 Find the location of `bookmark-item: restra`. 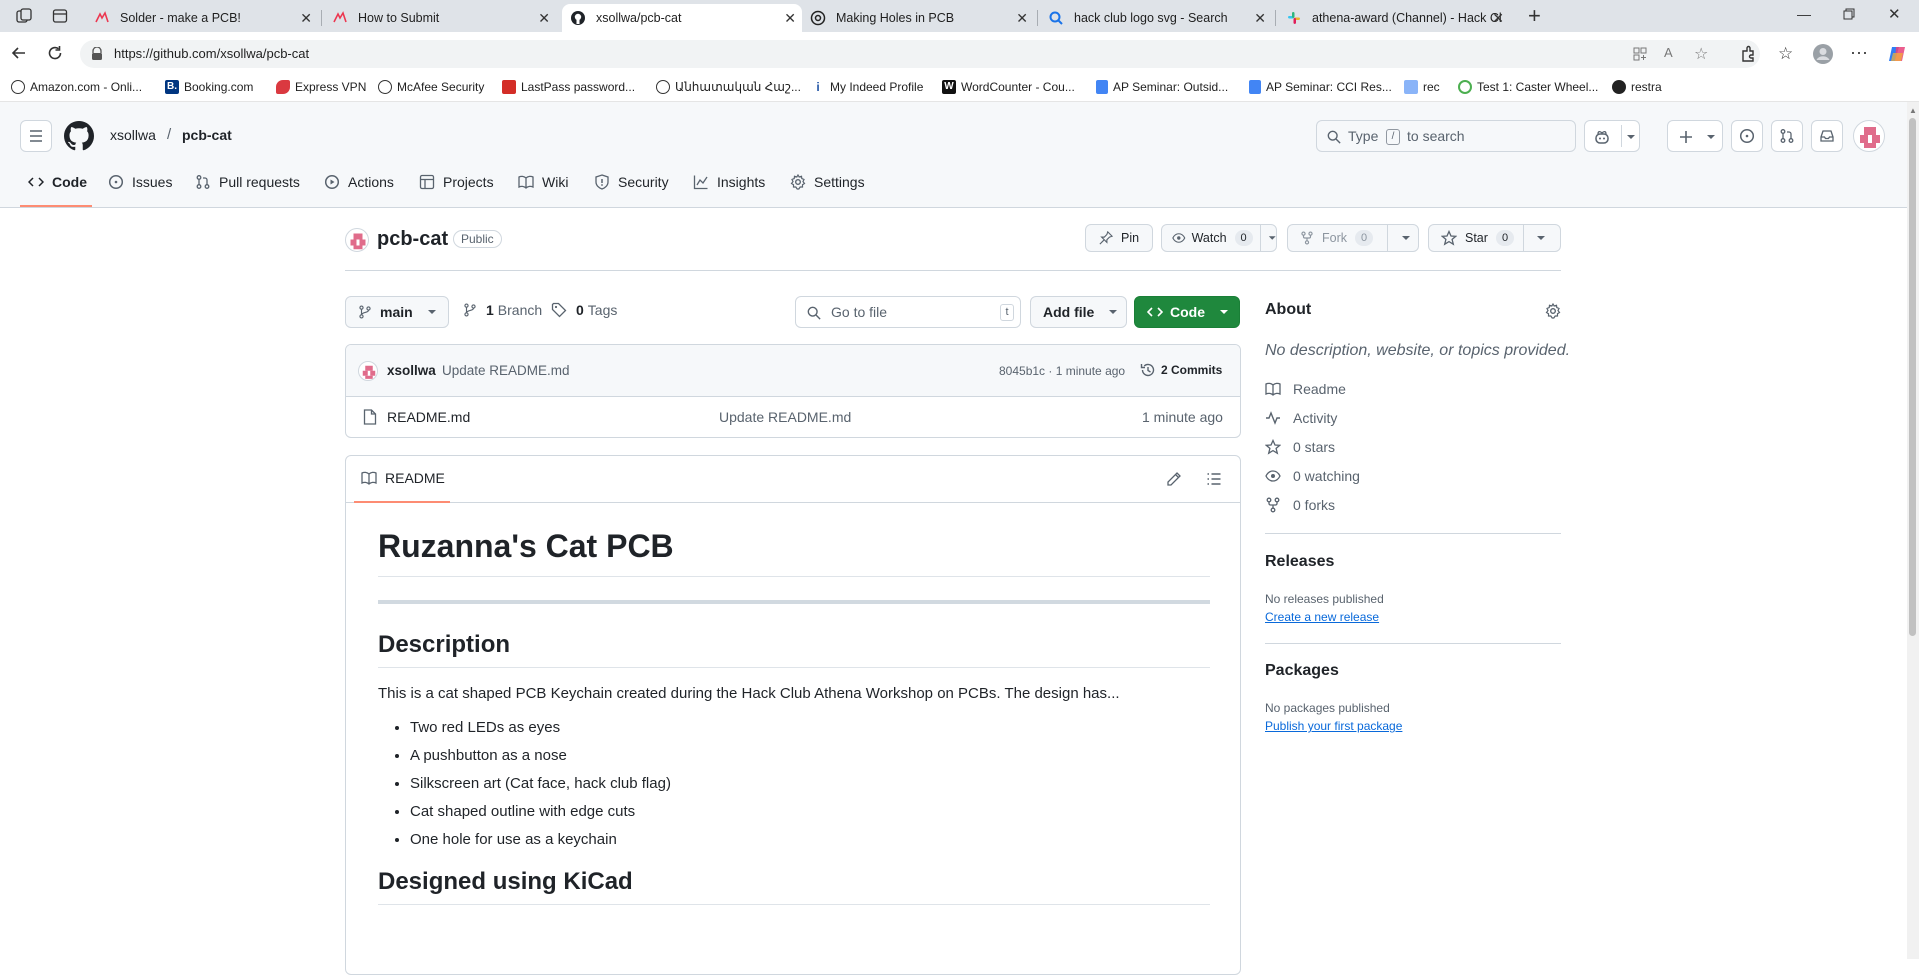

bookmark-item: restra is located at coordinates (1637, 87).